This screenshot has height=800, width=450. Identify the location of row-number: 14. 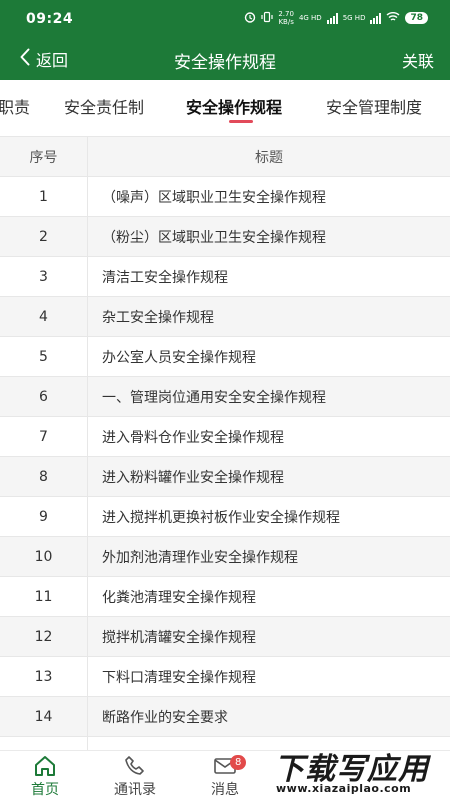
(44, 716).